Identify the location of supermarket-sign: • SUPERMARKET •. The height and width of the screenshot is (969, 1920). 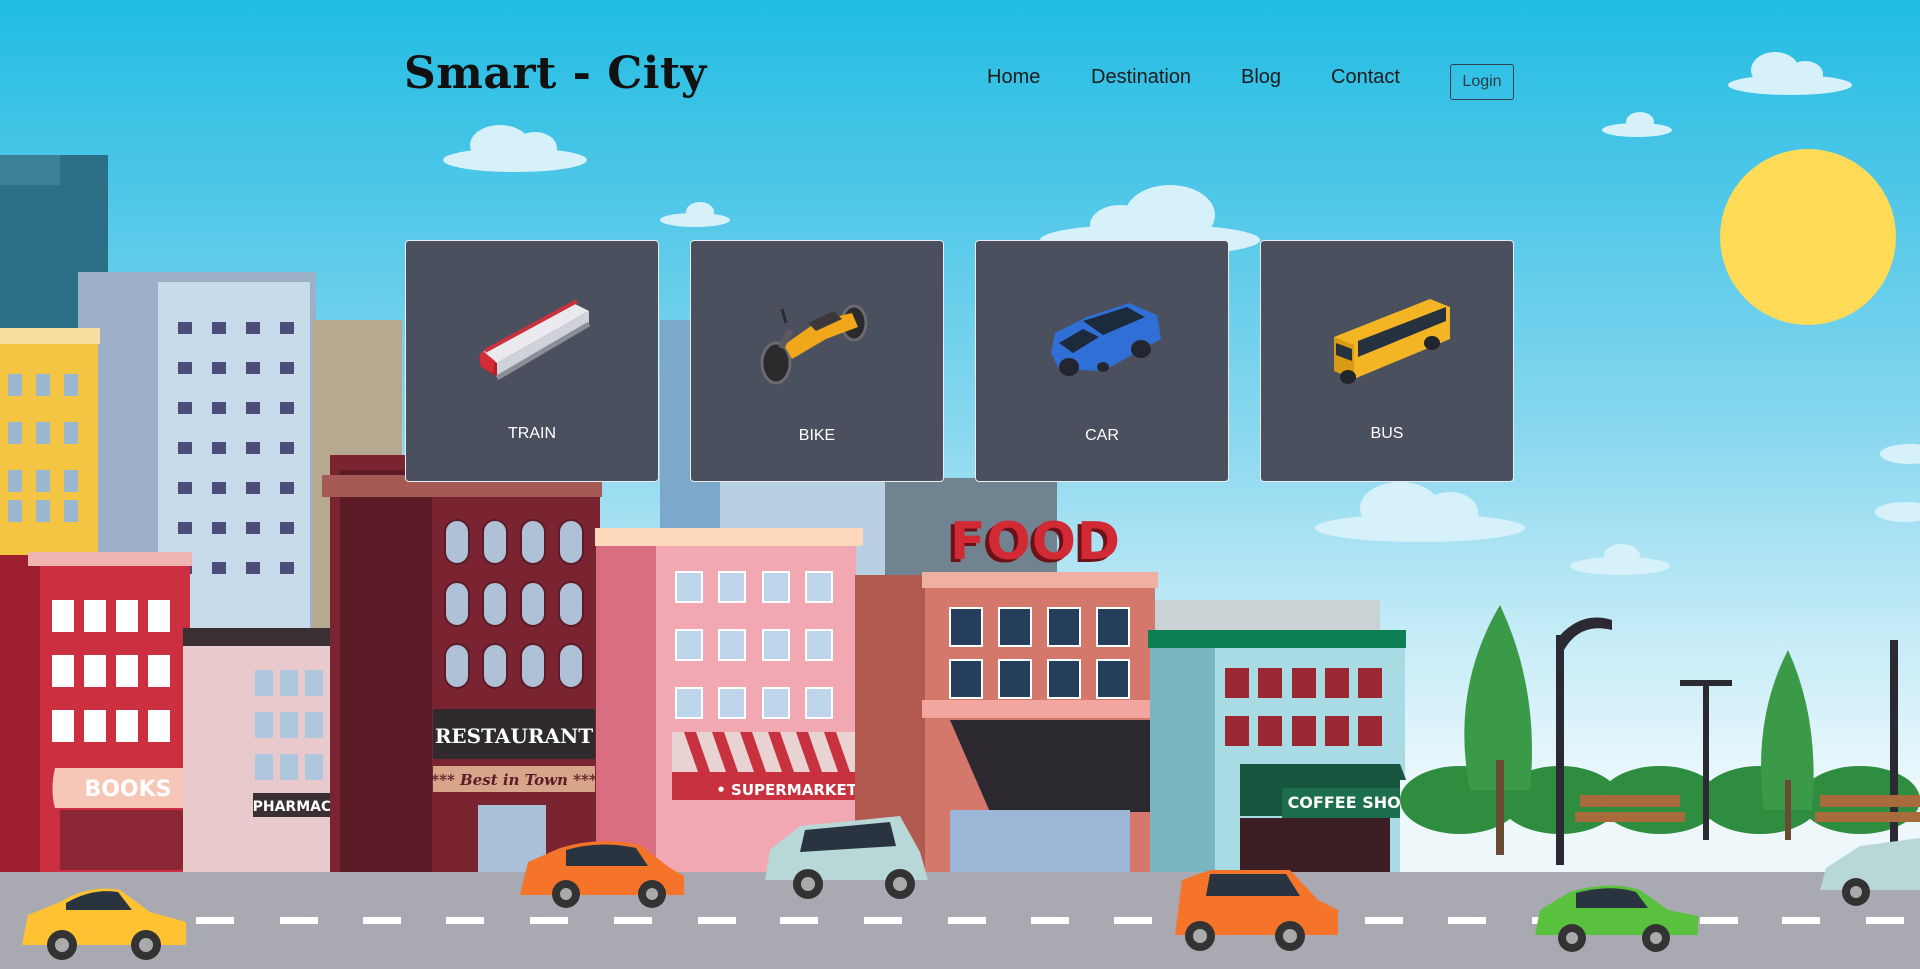
(794, 790).